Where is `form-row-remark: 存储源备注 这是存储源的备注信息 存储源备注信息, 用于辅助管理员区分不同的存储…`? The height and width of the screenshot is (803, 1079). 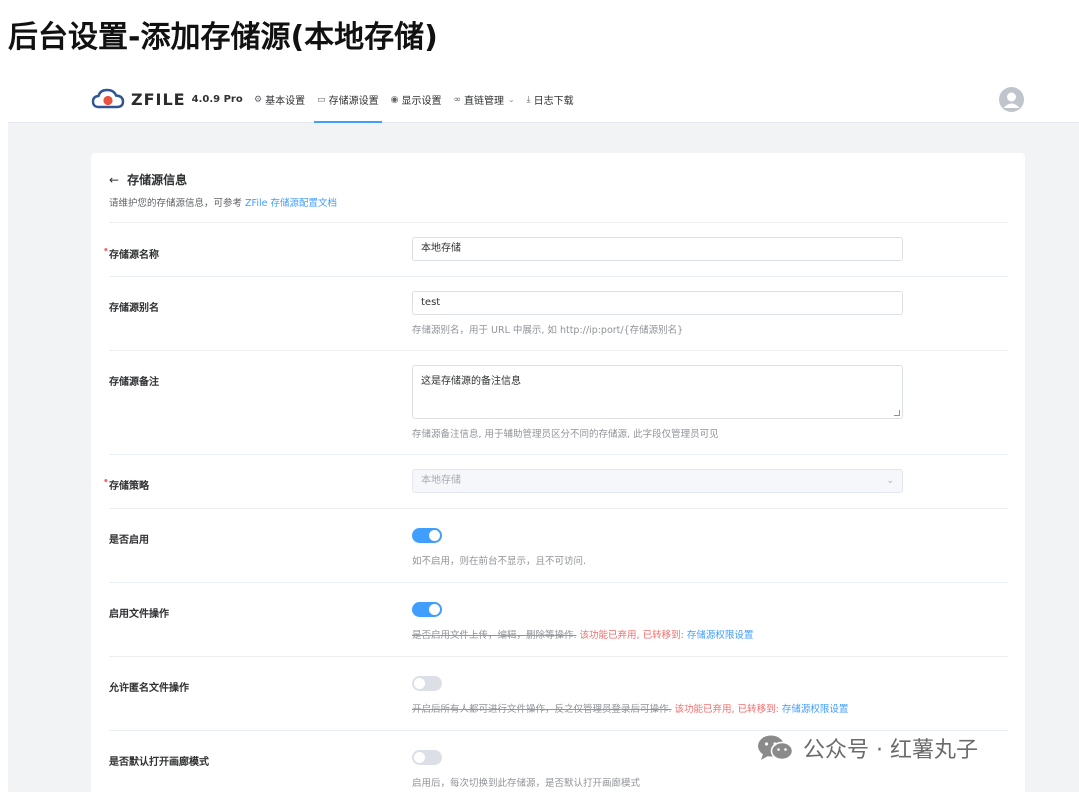
form-row-remark: 存储源备注 这是存储源的备注信息 存储源备注信息, 用于辅助管理员区分不同的存储… is located at coordinates (558, 402).